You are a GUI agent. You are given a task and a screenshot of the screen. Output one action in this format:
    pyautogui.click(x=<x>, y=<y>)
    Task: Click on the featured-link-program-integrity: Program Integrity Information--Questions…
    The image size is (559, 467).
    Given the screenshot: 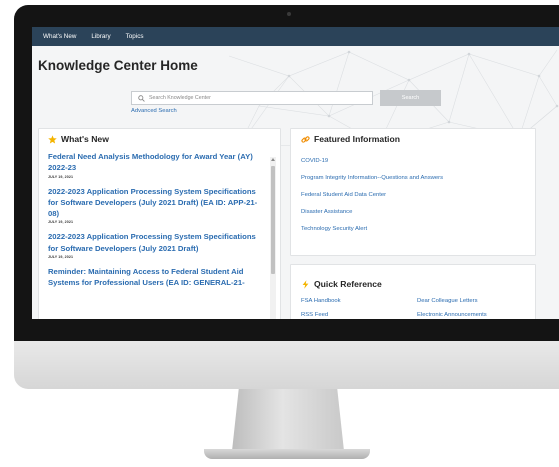 What is the action you would take?
    pyautogui.click(x=372, y=183)
    